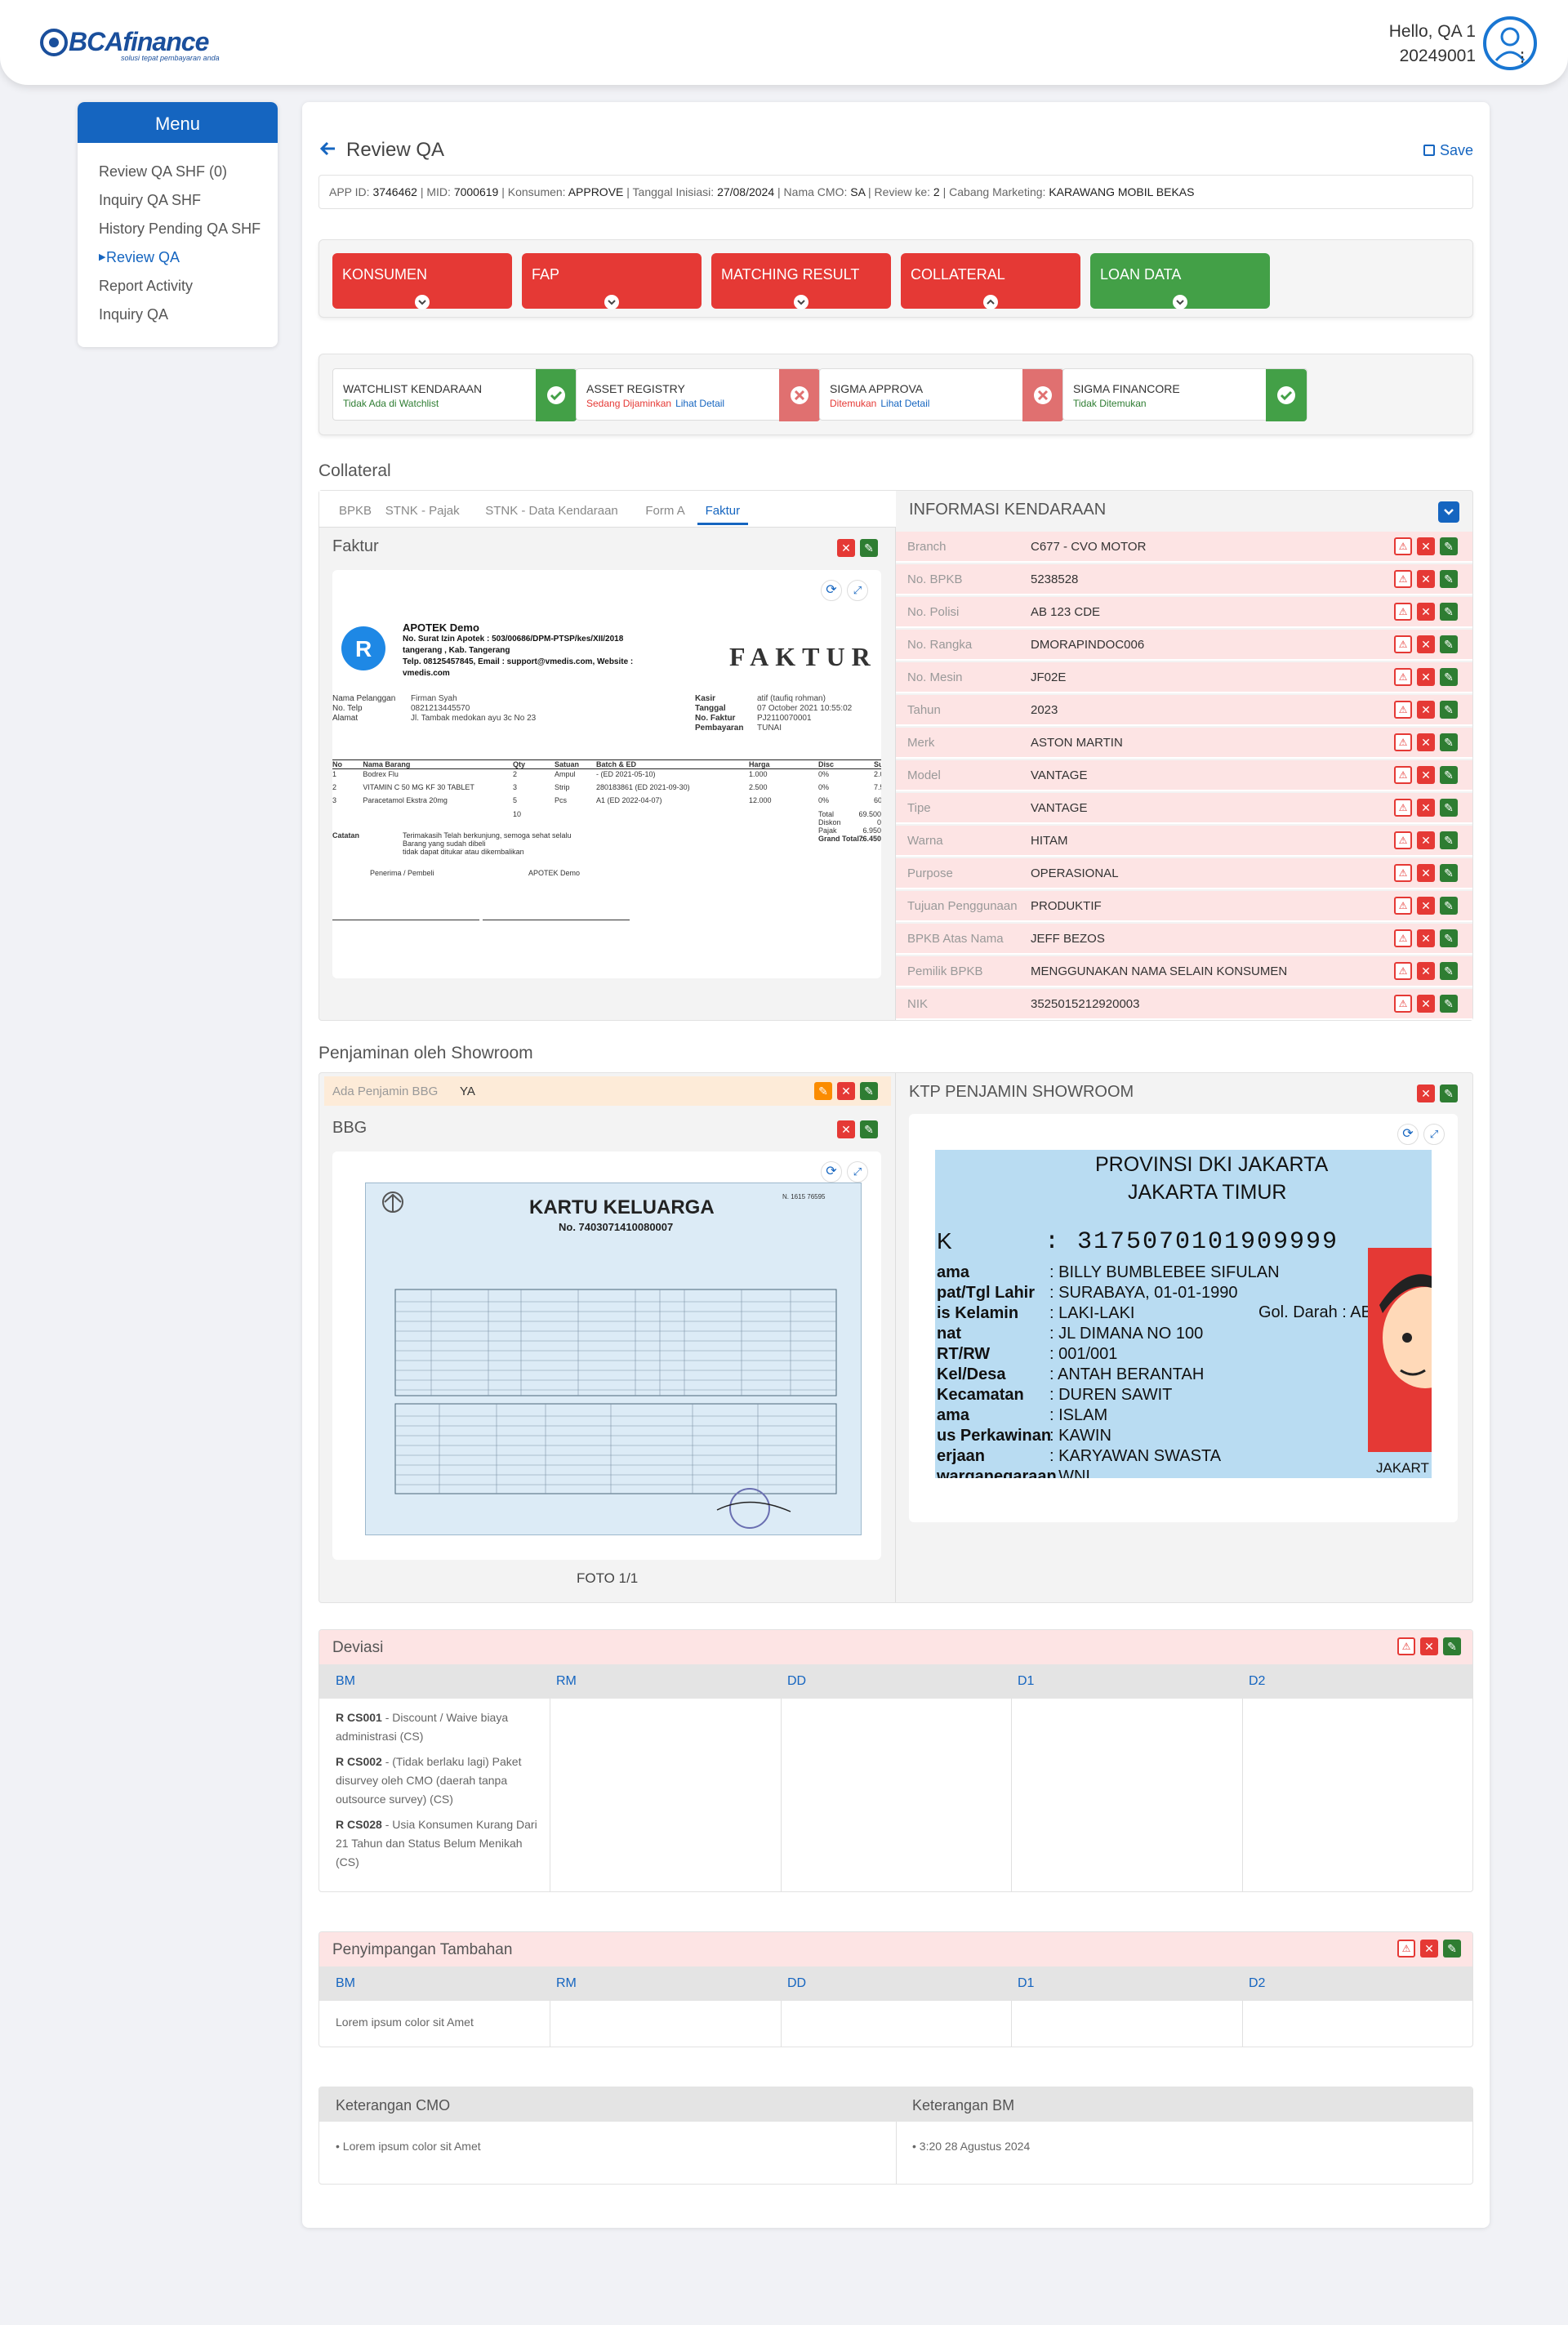  What do you see at coordinates (990, 282) in the screenshot?
I see `tab-collateral: COLLATERAL` at bounding box center [990, 282].